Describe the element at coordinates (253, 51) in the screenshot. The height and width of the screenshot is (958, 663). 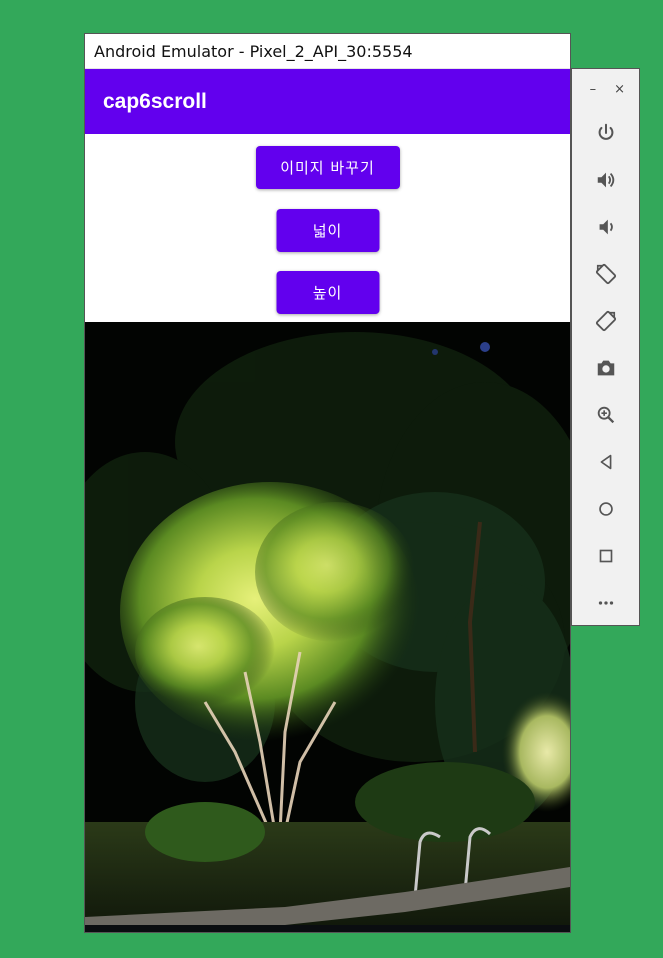
I see `window-title: Android Emulator - Pixel_2_API_30:5554` at that location.